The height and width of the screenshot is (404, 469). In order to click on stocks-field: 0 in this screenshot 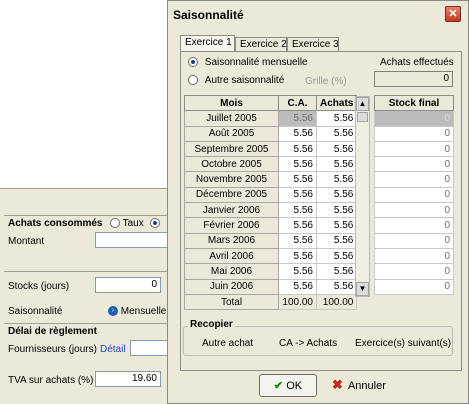, I will do `click(128, 285)`.